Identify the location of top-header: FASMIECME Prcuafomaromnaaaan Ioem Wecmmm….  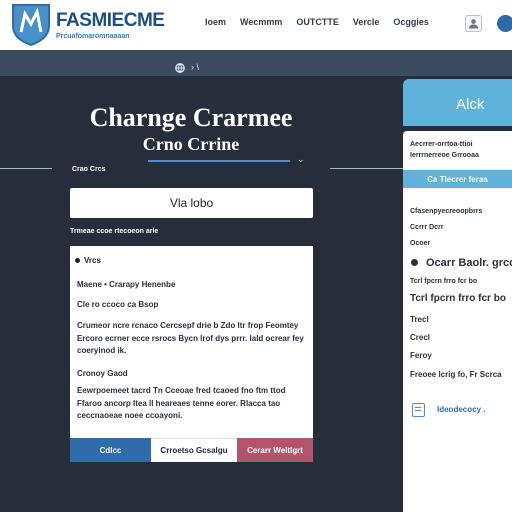
(256, 25).